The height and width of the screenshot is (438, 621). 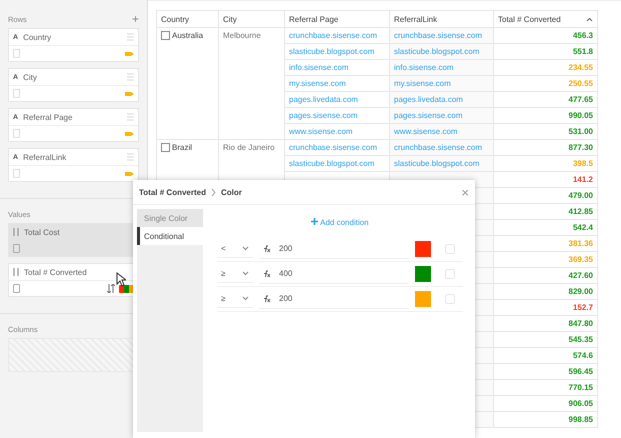 I want to click on table-cell: 412.85, so click(x=580, y=211).